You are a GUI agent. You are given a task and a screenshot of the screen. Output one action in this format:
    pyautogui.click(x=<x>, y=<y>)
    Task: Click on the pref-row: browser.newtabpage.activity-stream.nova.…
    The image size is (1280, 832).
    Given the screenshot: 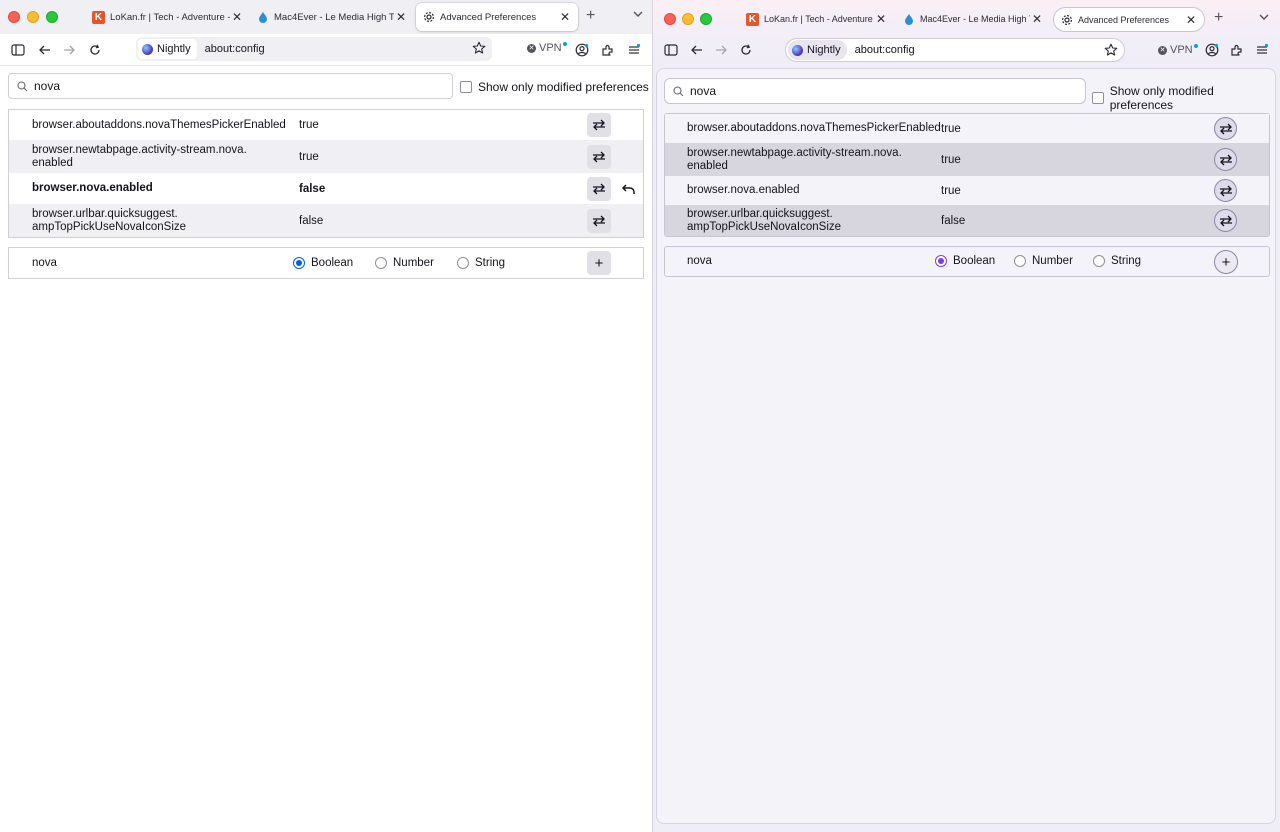 What is the action you would take?
    pyautogui.click(x=967, y=159)
    